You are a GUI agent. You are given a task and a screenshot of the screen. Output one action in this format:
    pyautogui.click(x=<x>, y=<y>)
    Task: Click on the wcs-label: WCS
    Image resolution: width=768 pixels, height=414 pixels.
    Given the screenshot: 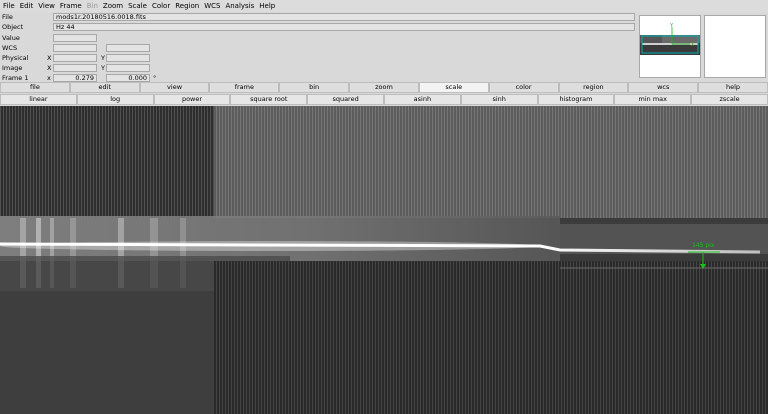 What is the action you would take?
    pyautogui.click(x=10, y=48)
    